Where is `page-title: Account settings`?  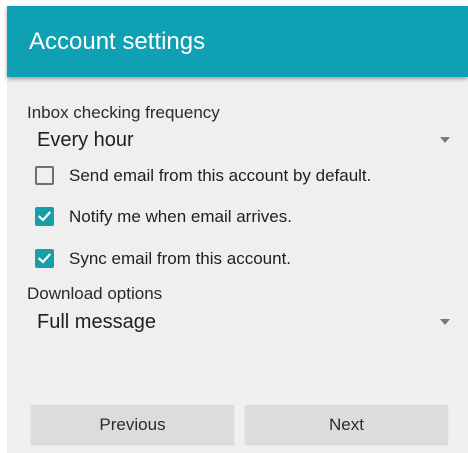
page-title: Account settings is located at coordinates (117, 41).